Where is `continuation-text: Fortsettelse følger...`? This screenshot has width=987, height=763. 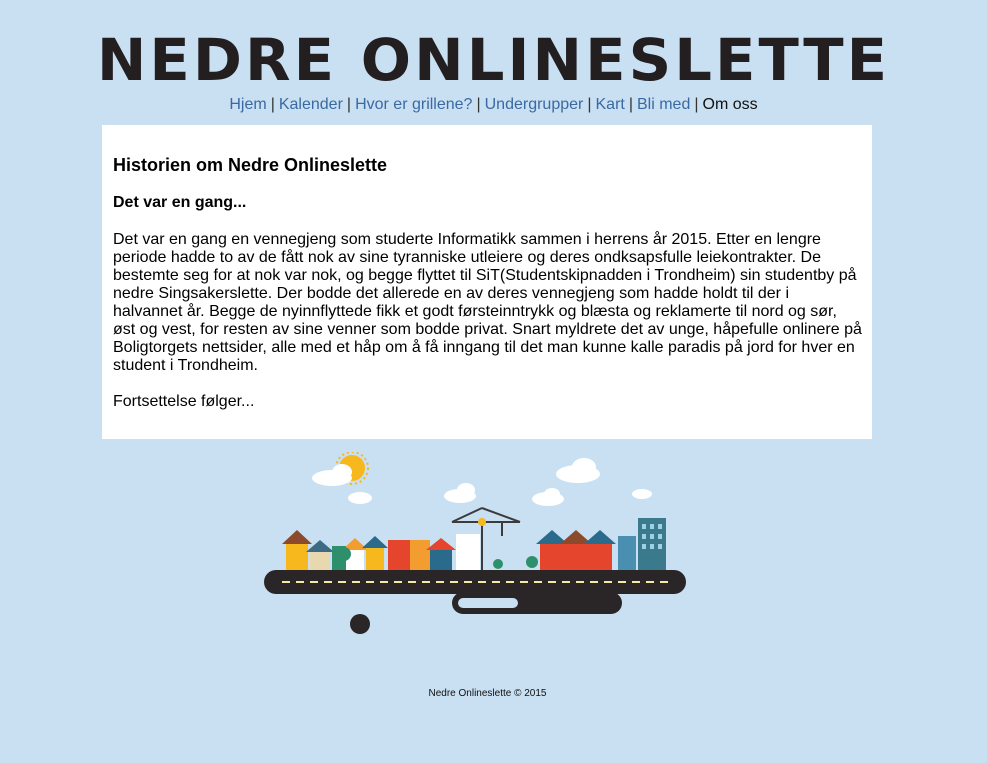 continuation-text: Fortsettelse følger... is located at coordinates (184, 401).